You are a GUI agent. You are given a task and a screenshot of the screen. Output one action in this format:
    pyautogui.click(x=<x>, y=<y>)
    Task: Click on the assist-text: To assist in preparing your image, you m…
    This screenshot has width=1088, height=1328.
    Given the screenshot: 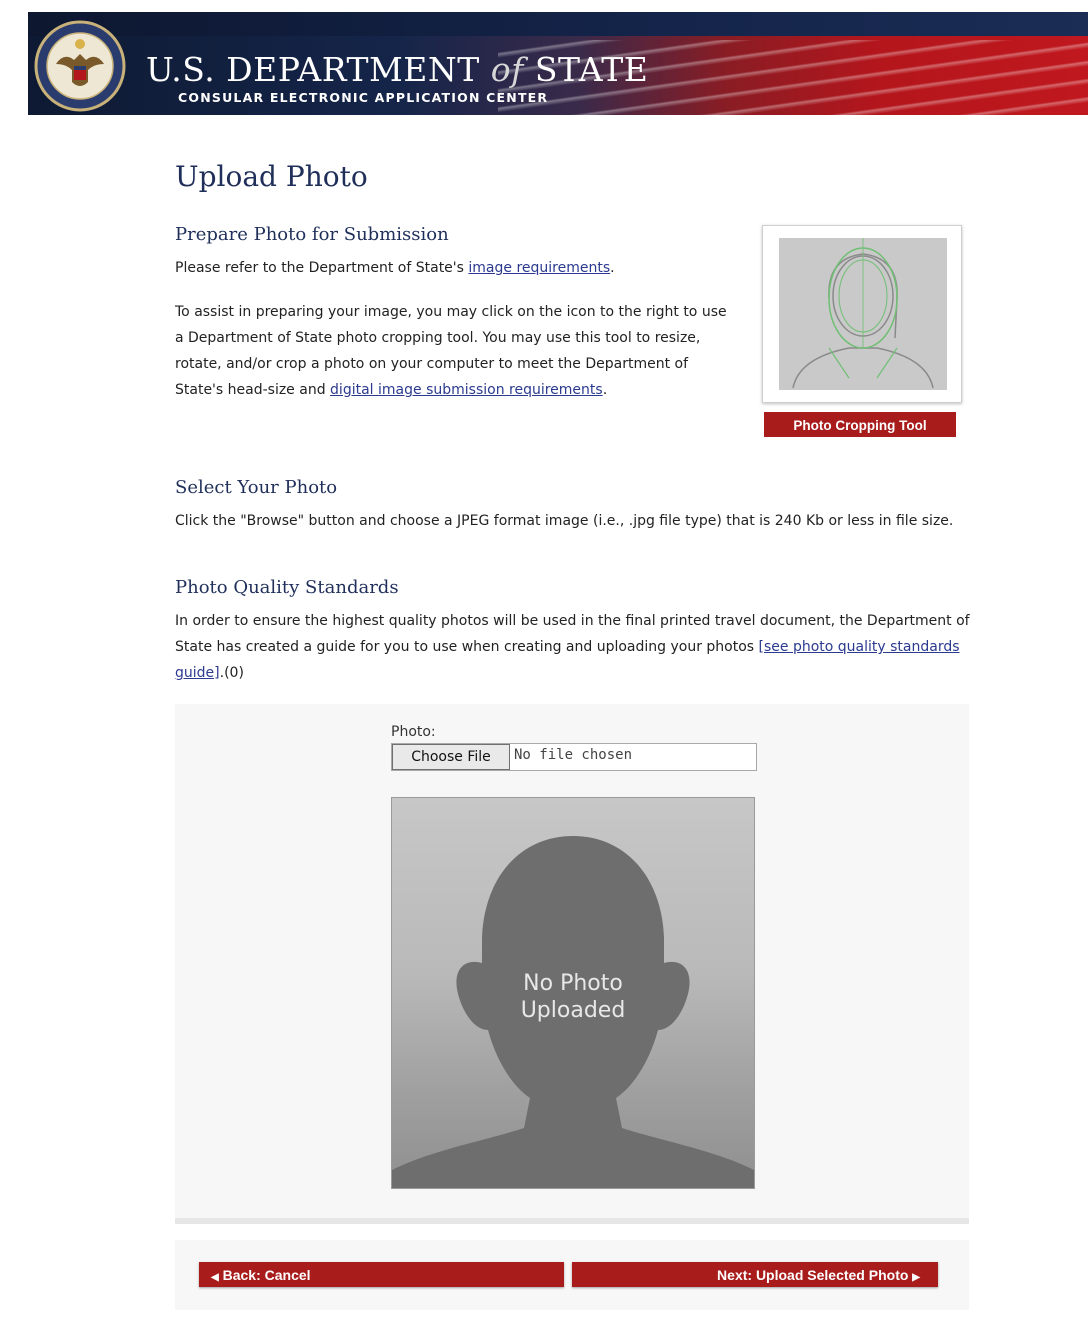 What is the action you would take?
    pyautogui.click(x=455, y=351)
    